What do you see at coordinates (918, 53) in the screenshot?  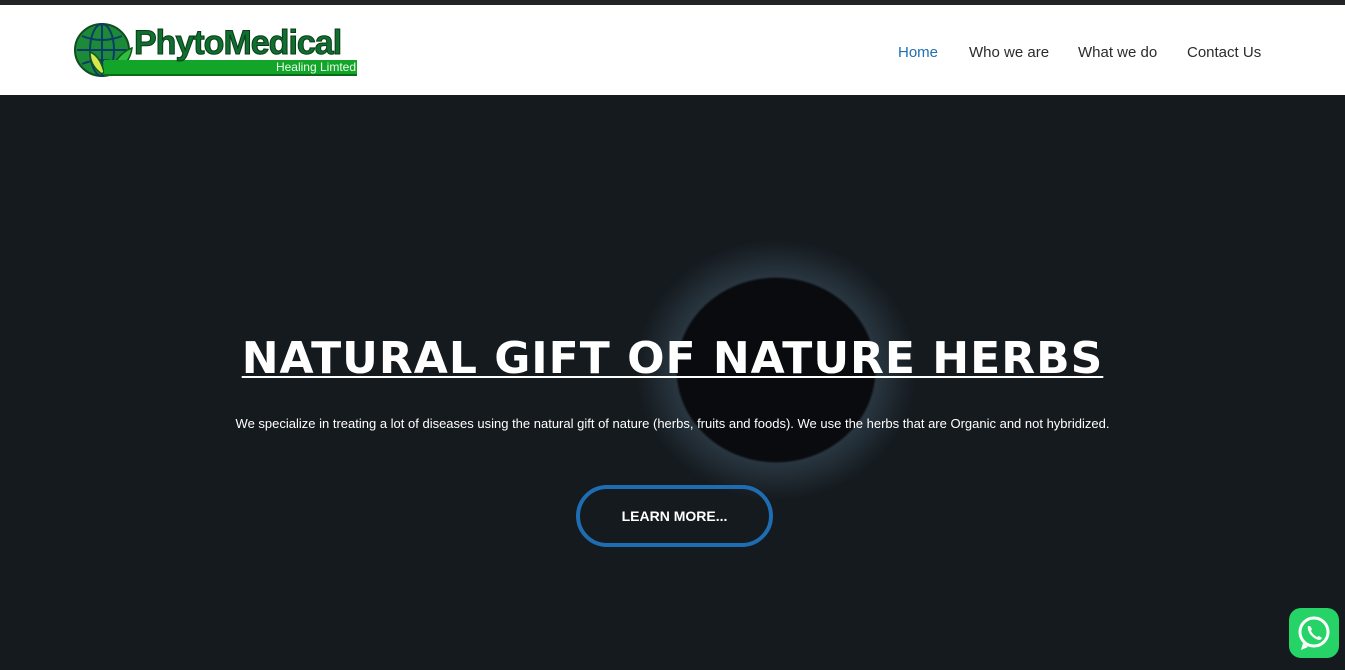 I see `nav-home: Home` at bounding box center [918, 53].